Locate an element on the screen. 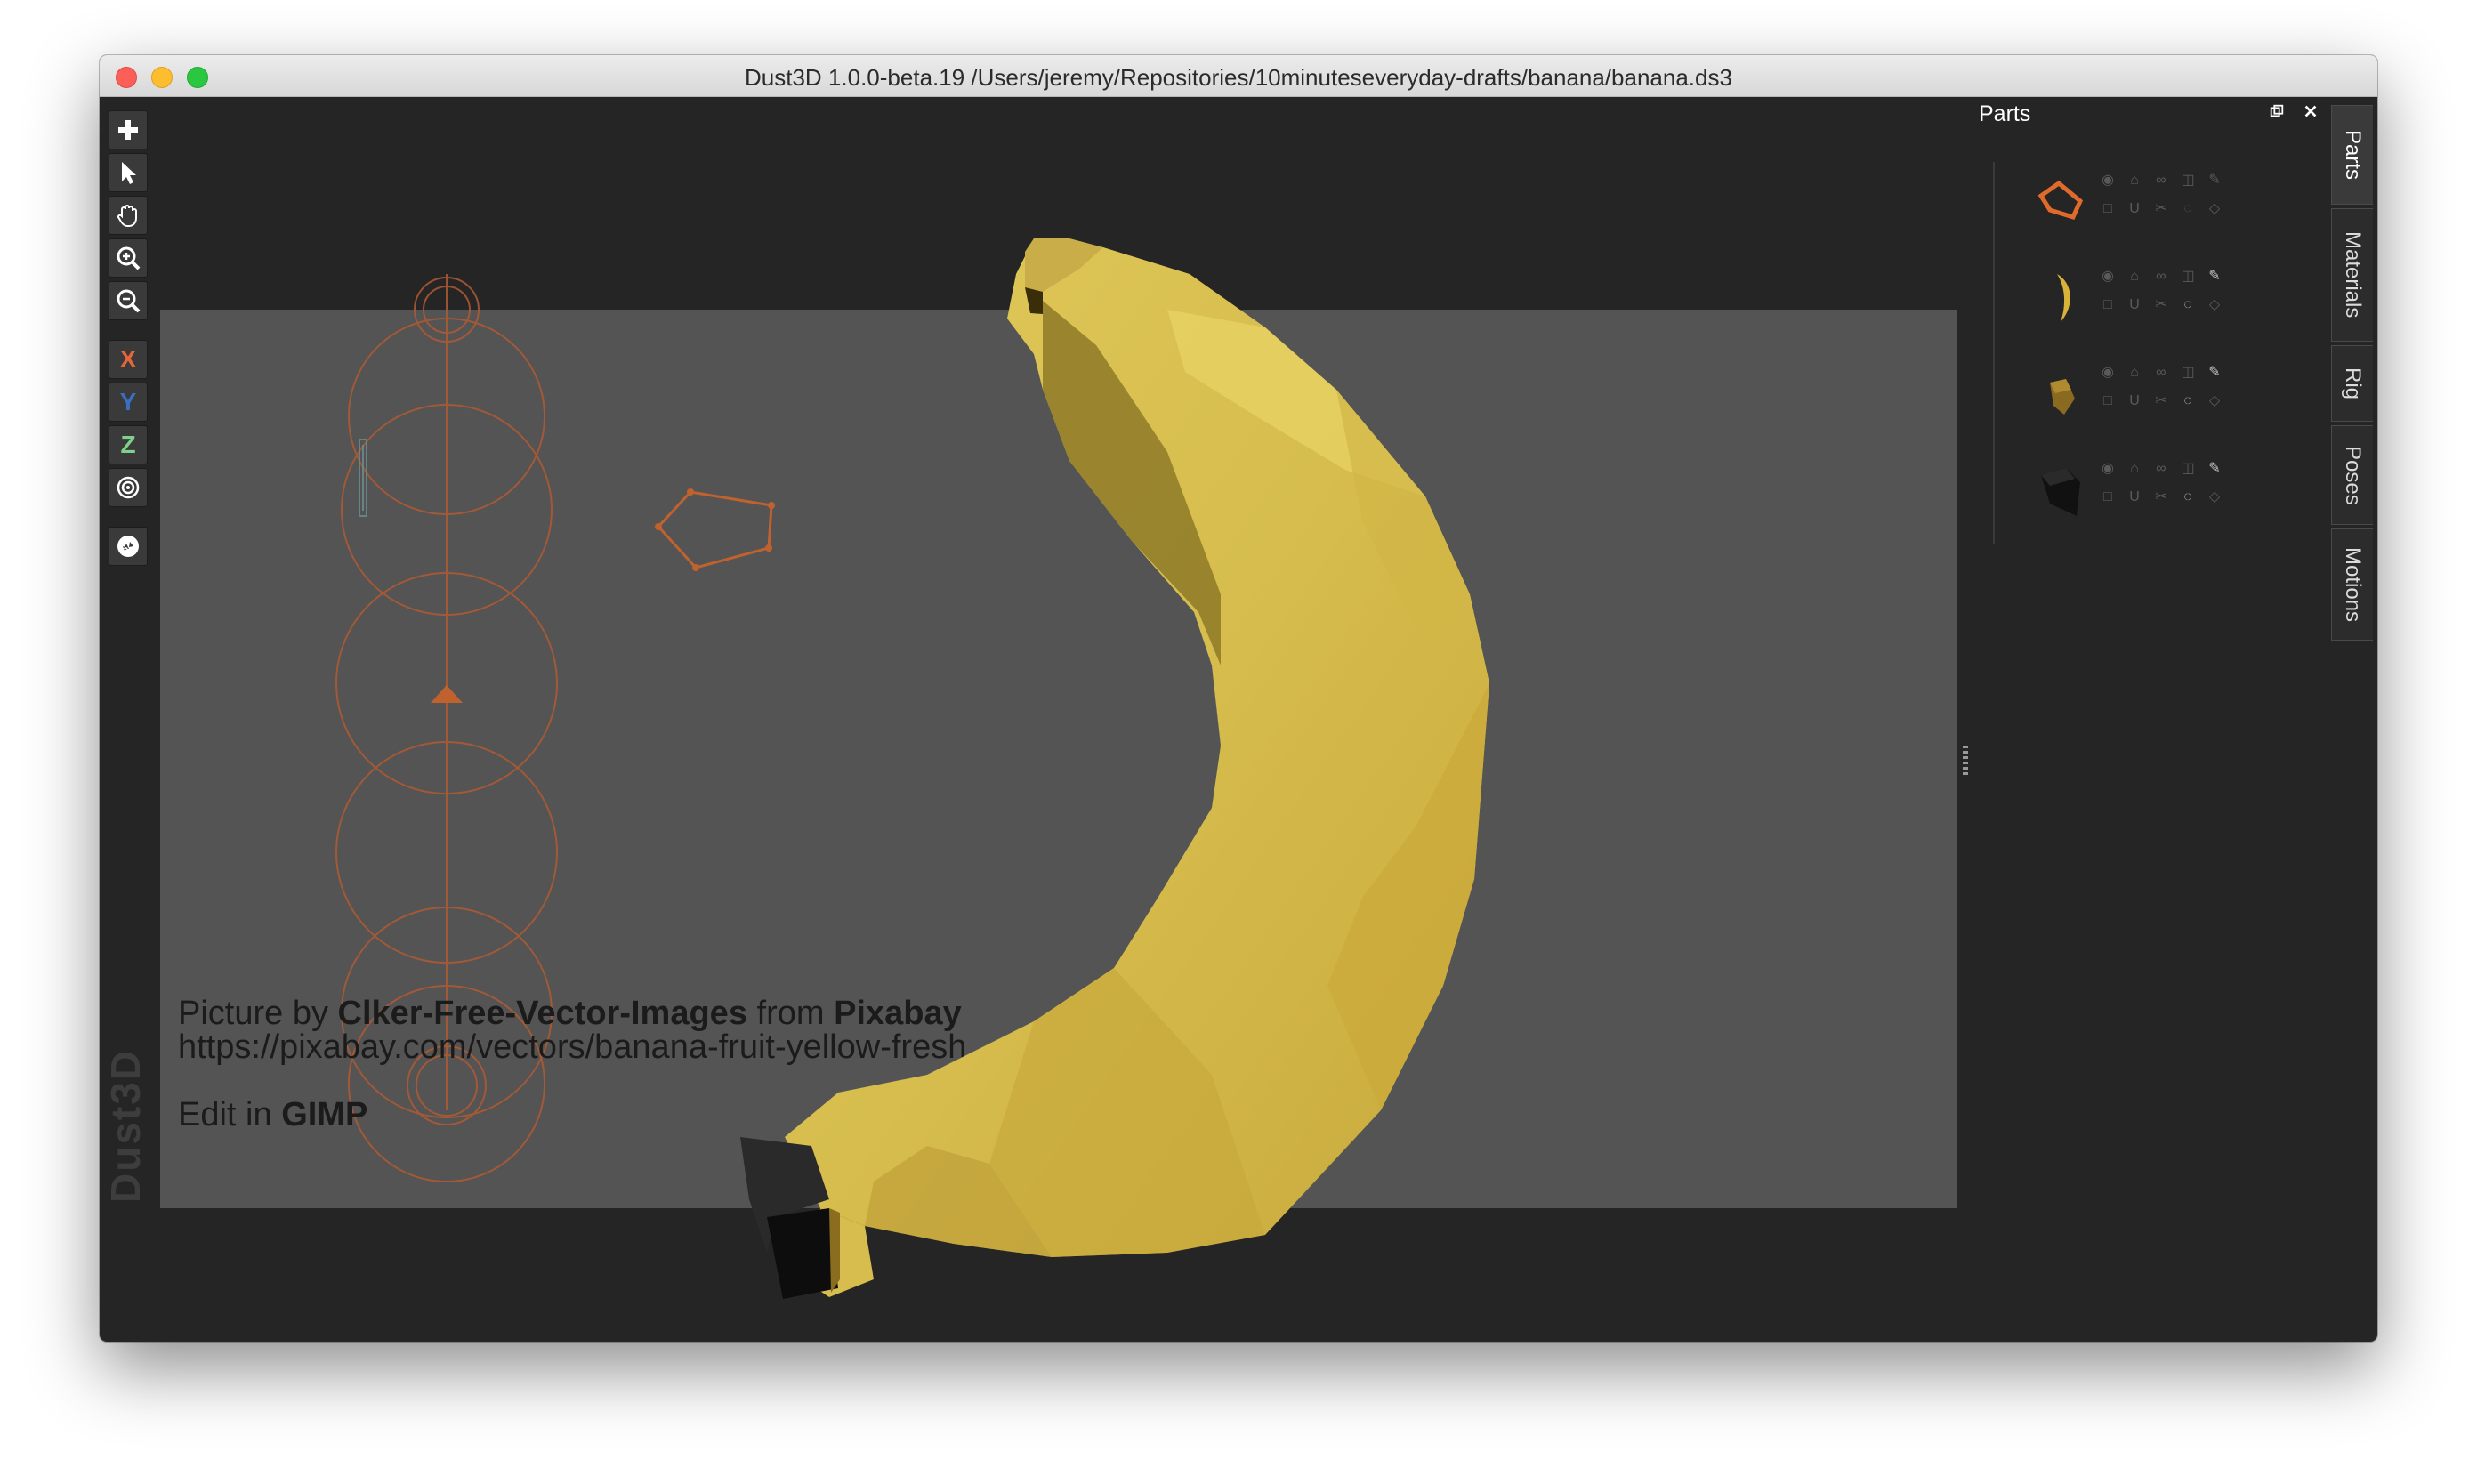 The image size is (2477, 1484). hand-icon is located at coordinates (127, 216).